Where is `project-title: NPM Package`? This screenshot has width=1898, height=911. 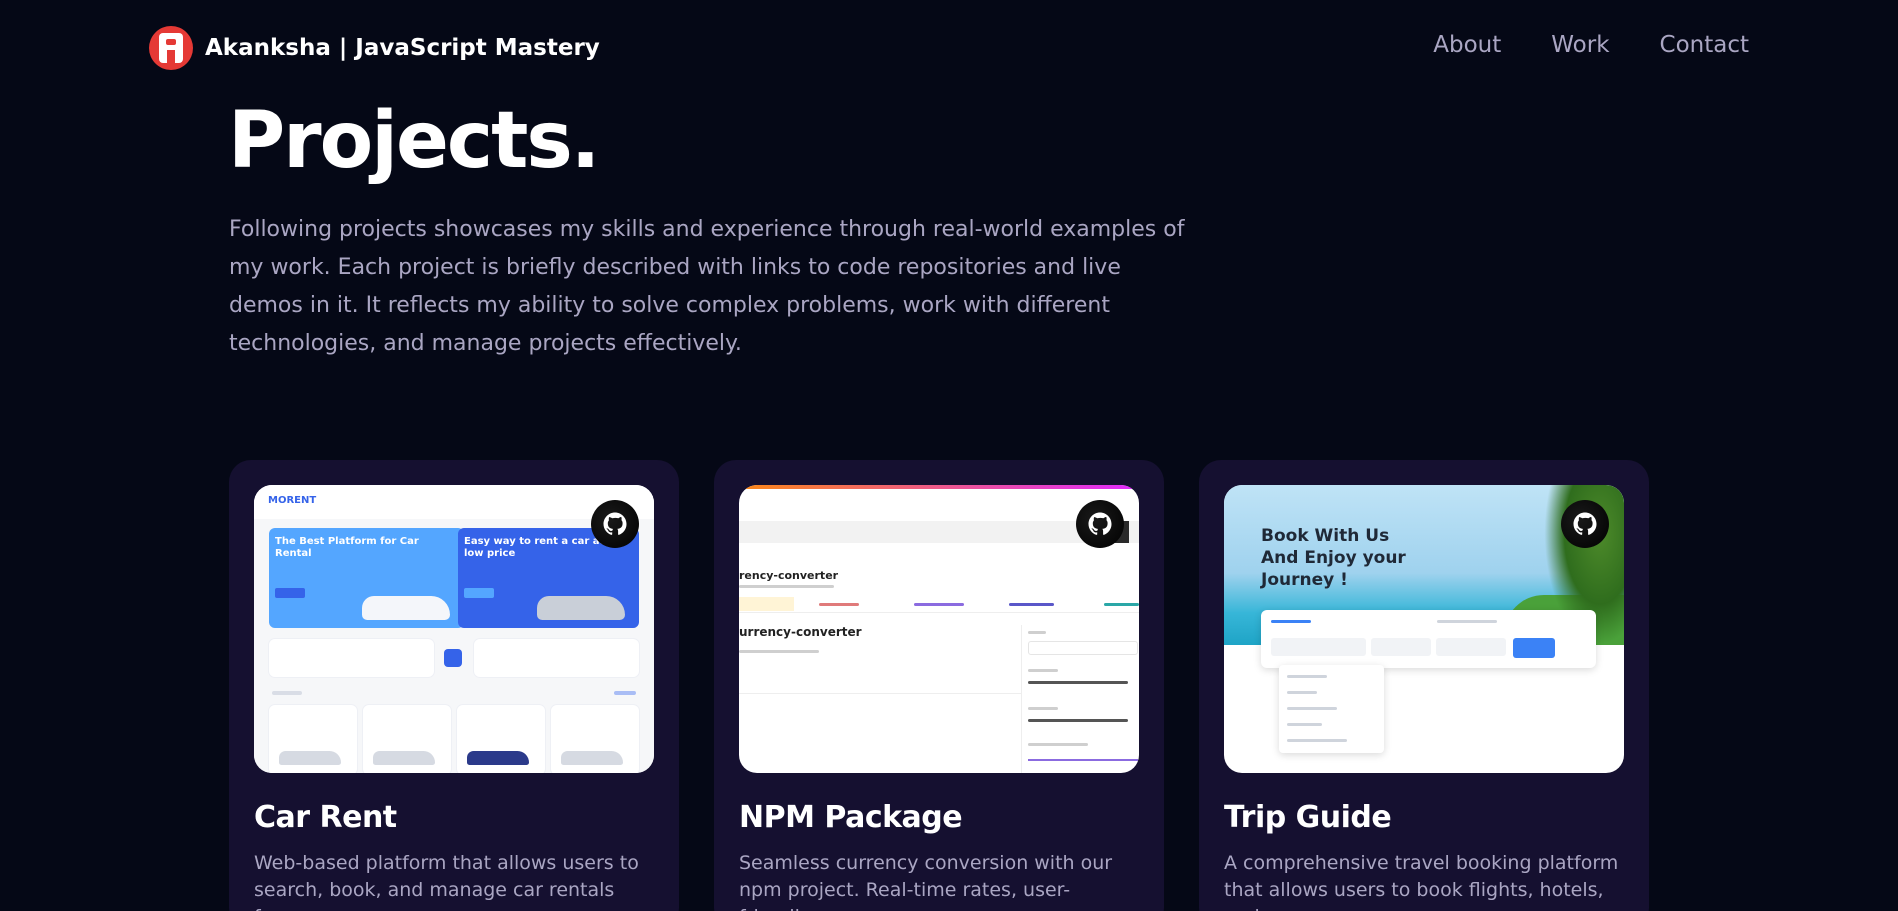 project-title: NPM Package is located at coordinates (851, 817).